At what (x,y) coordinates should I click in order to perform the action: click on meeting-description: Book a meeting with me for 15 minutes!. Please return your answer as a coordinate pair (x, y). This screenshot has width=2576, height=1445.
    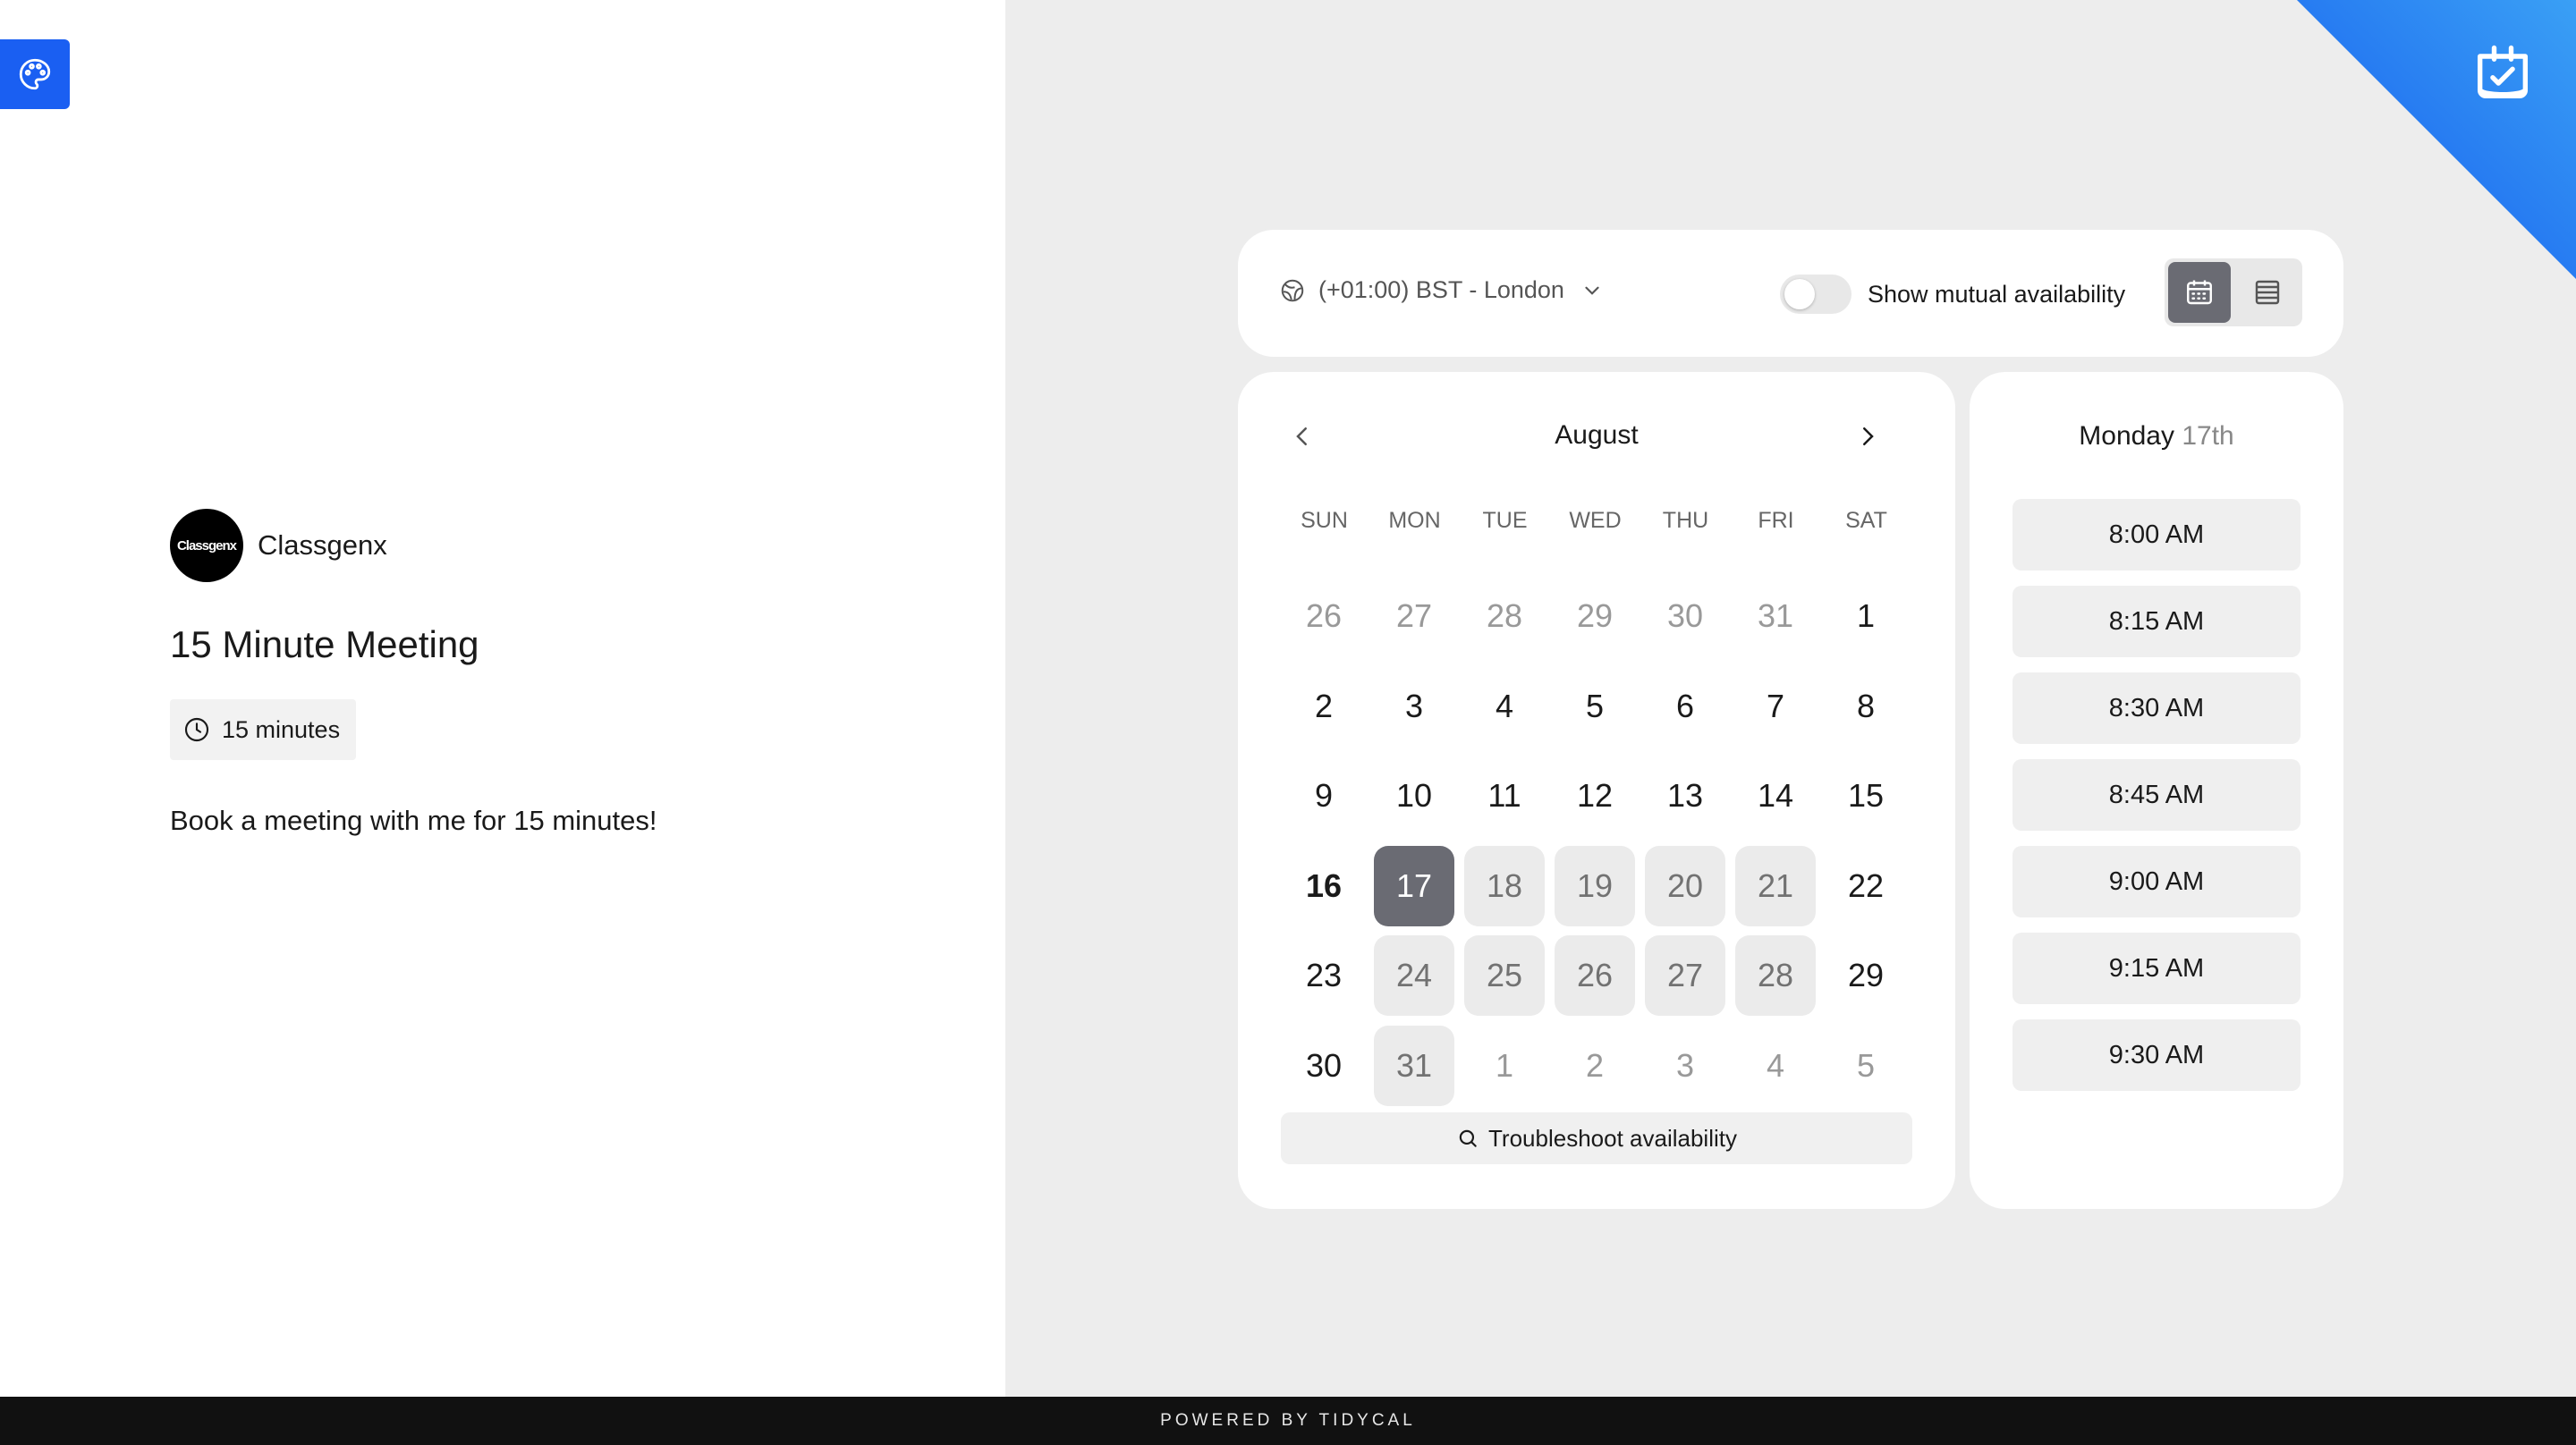
    Looking at the image, I should click on (413, 820).